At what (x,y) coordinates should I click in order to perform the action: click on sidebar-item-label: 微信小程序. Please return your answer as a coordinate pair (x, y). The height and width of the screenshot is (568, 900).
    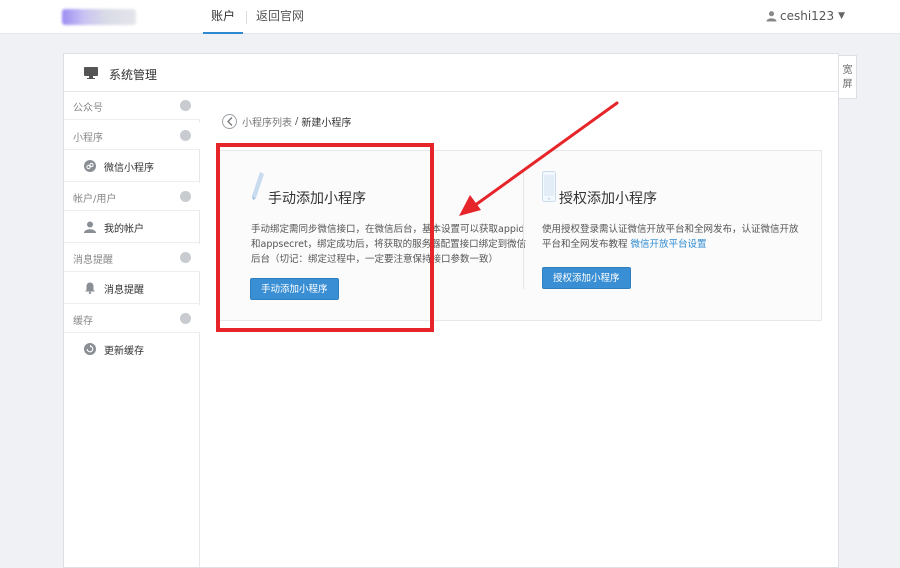
    Looking at the image, I should click on (129, 168).